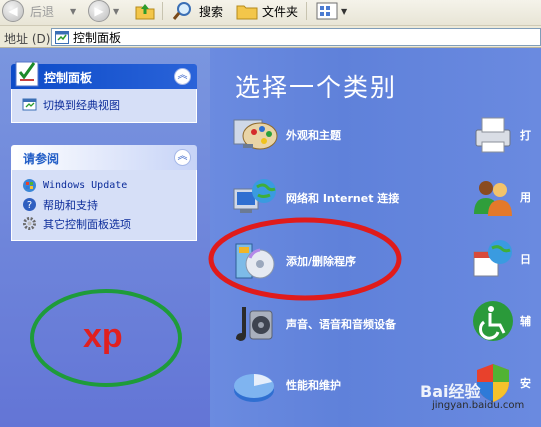 The height and width of the screenshot is (427, 541). Describe the element at coordinates (305, 259) in the screenshot. I see `red-highlight-circle` at that location.